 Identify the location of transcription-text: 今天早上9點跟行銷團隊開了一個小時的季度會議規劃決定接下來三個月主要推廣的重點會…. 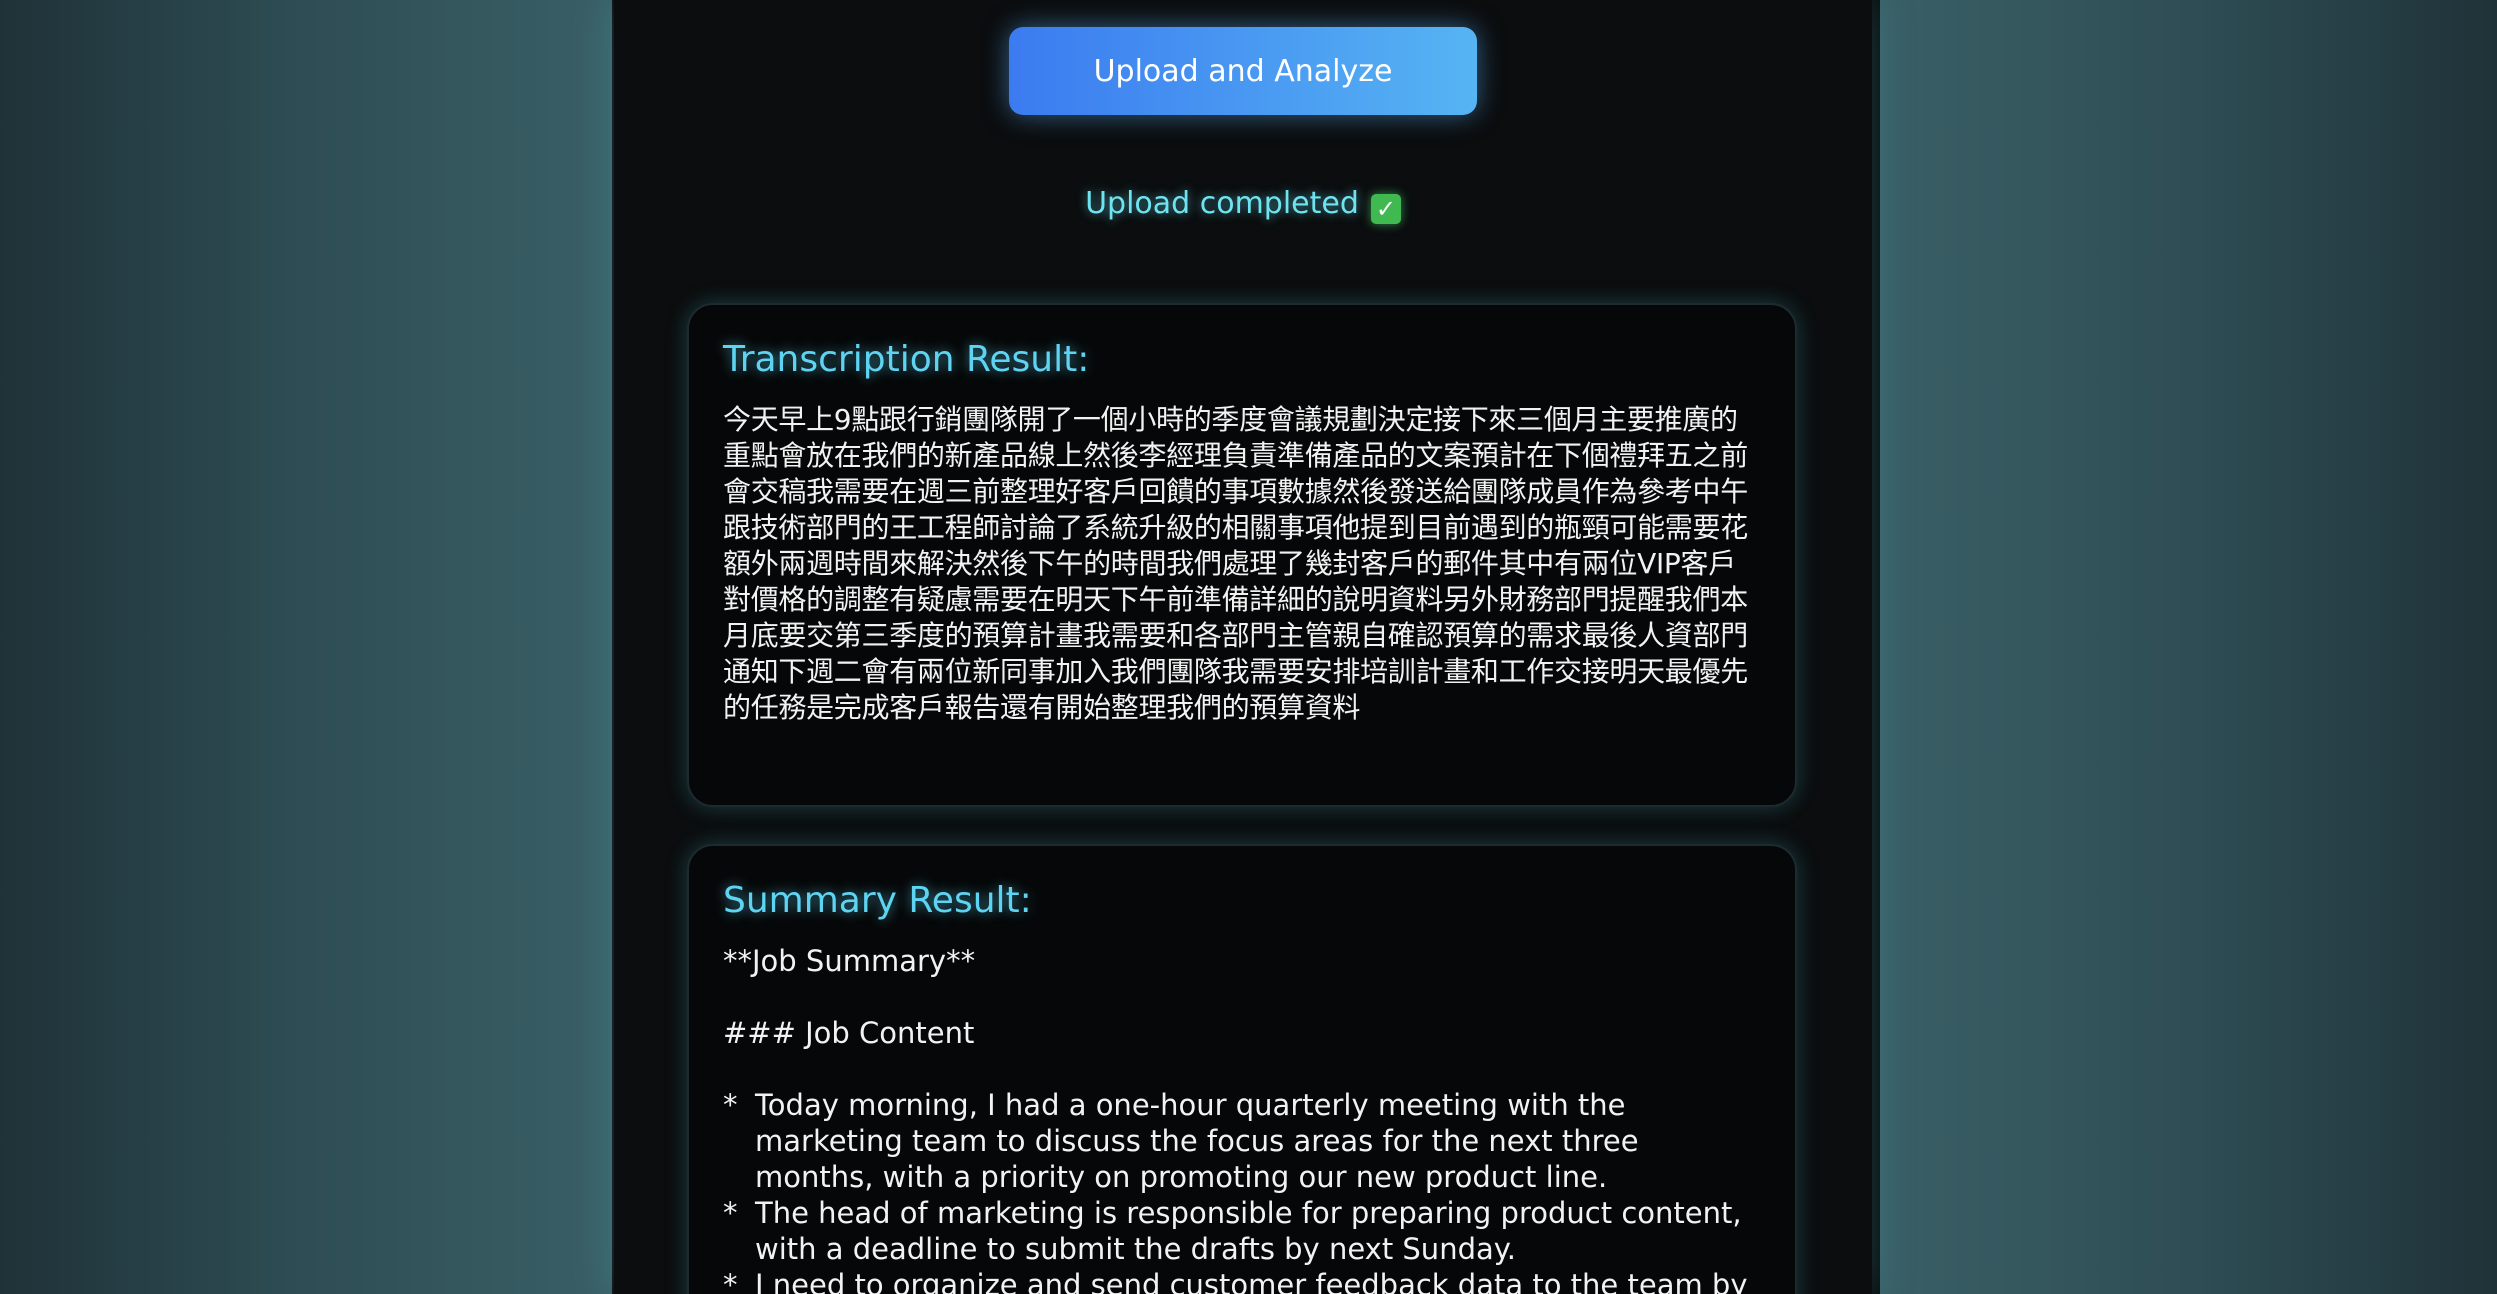
(1235, 563).